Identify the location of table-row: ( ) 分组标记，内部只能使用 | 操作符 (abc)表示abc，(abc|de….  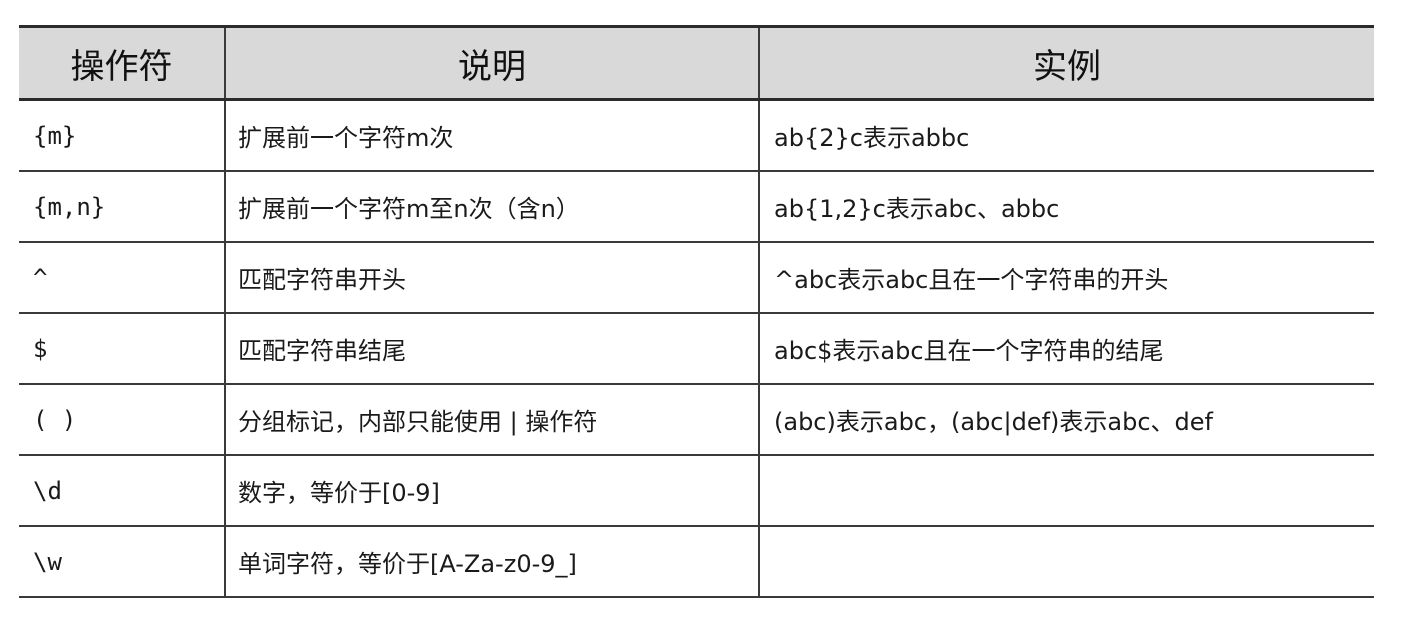
(696, 420).